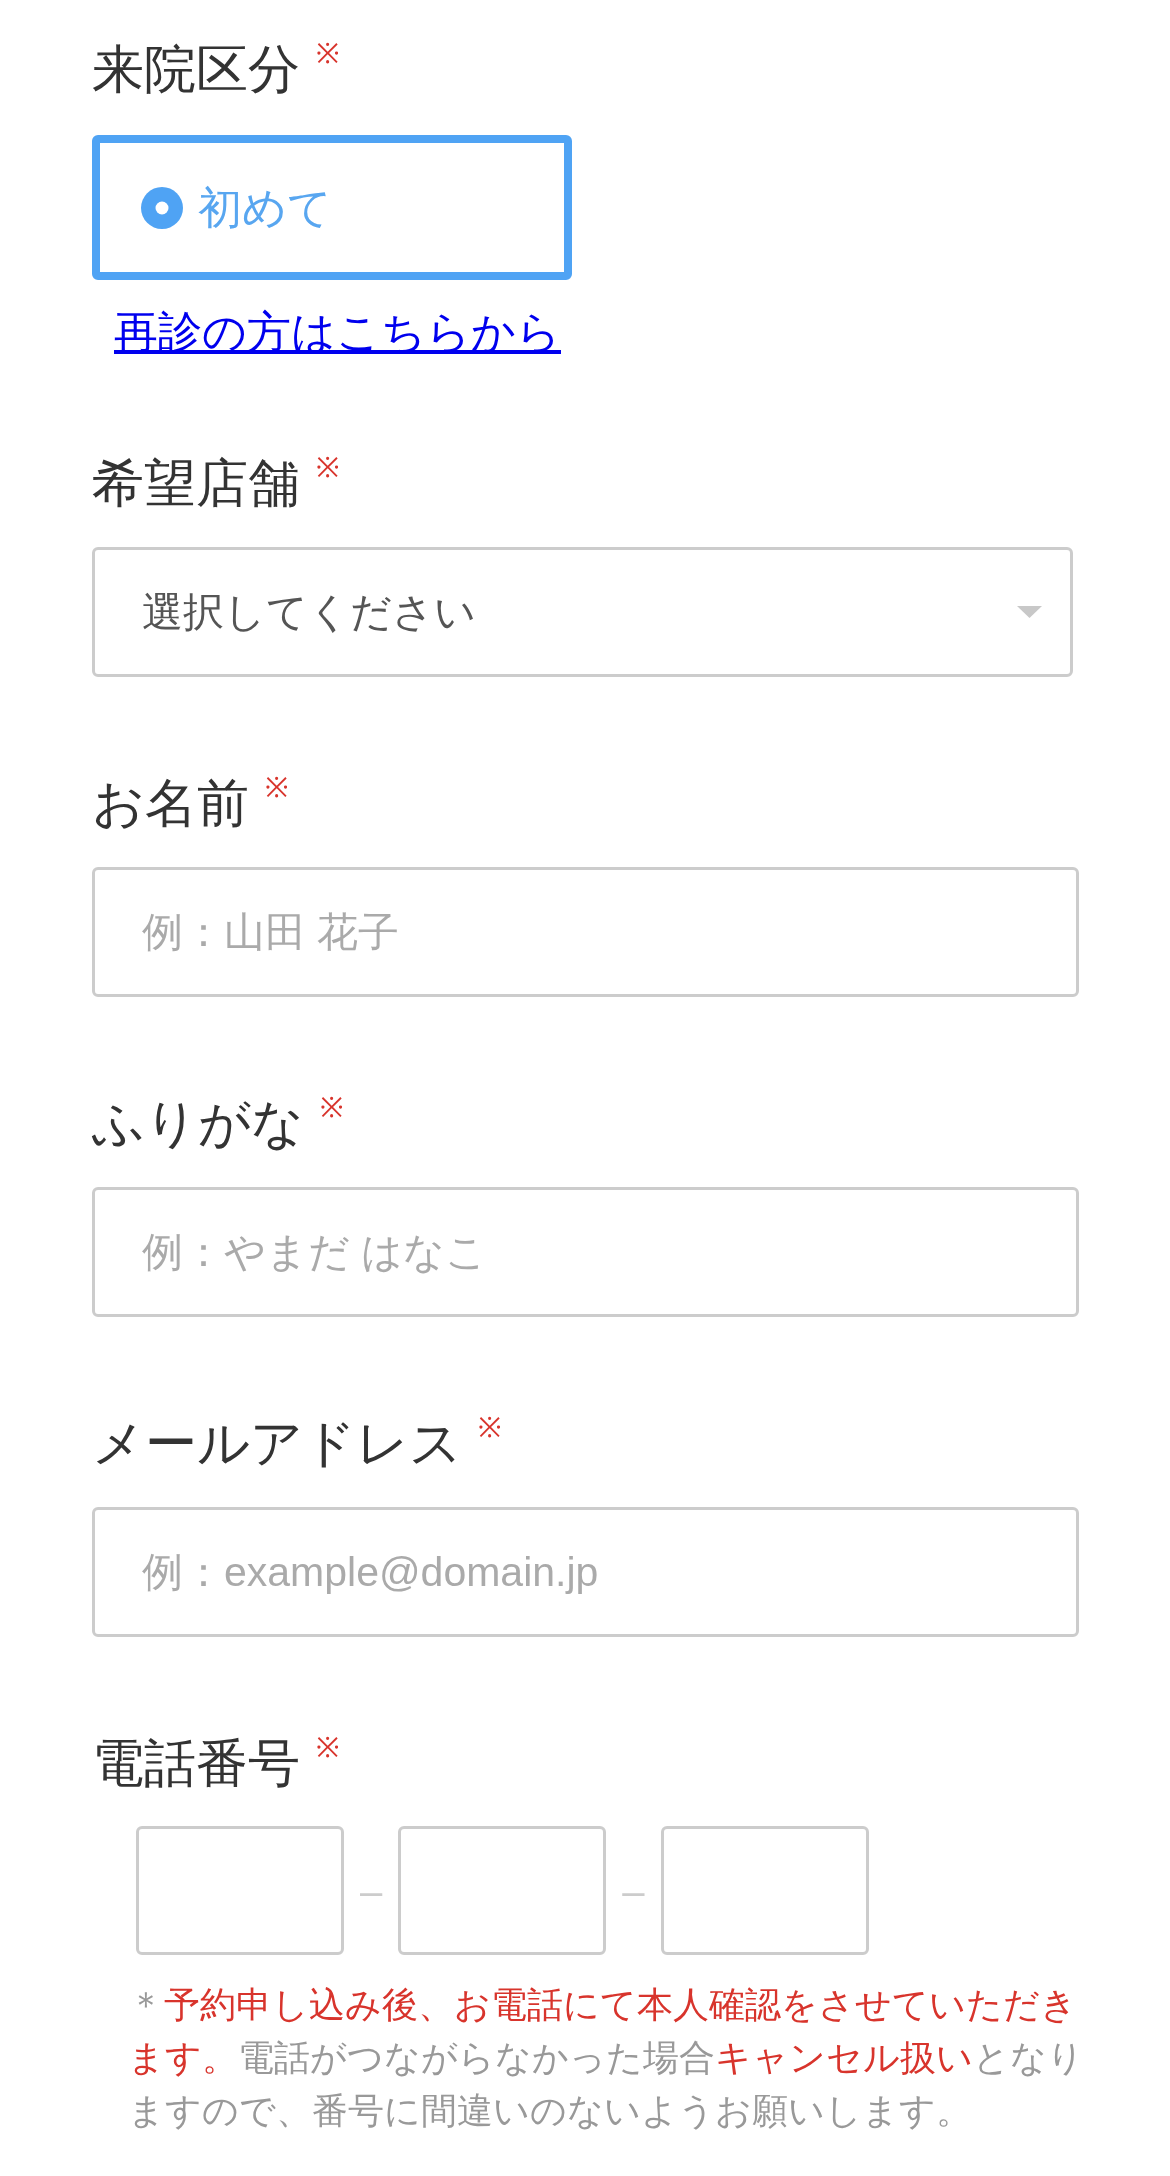 Image resolution: width=1170 pixels, height=2176 pixels. What do you see at coordinates (337, 332) in the screenshot?
I see `revisit-link: 再診の方はこちらから` at bounding box center [337, 332].